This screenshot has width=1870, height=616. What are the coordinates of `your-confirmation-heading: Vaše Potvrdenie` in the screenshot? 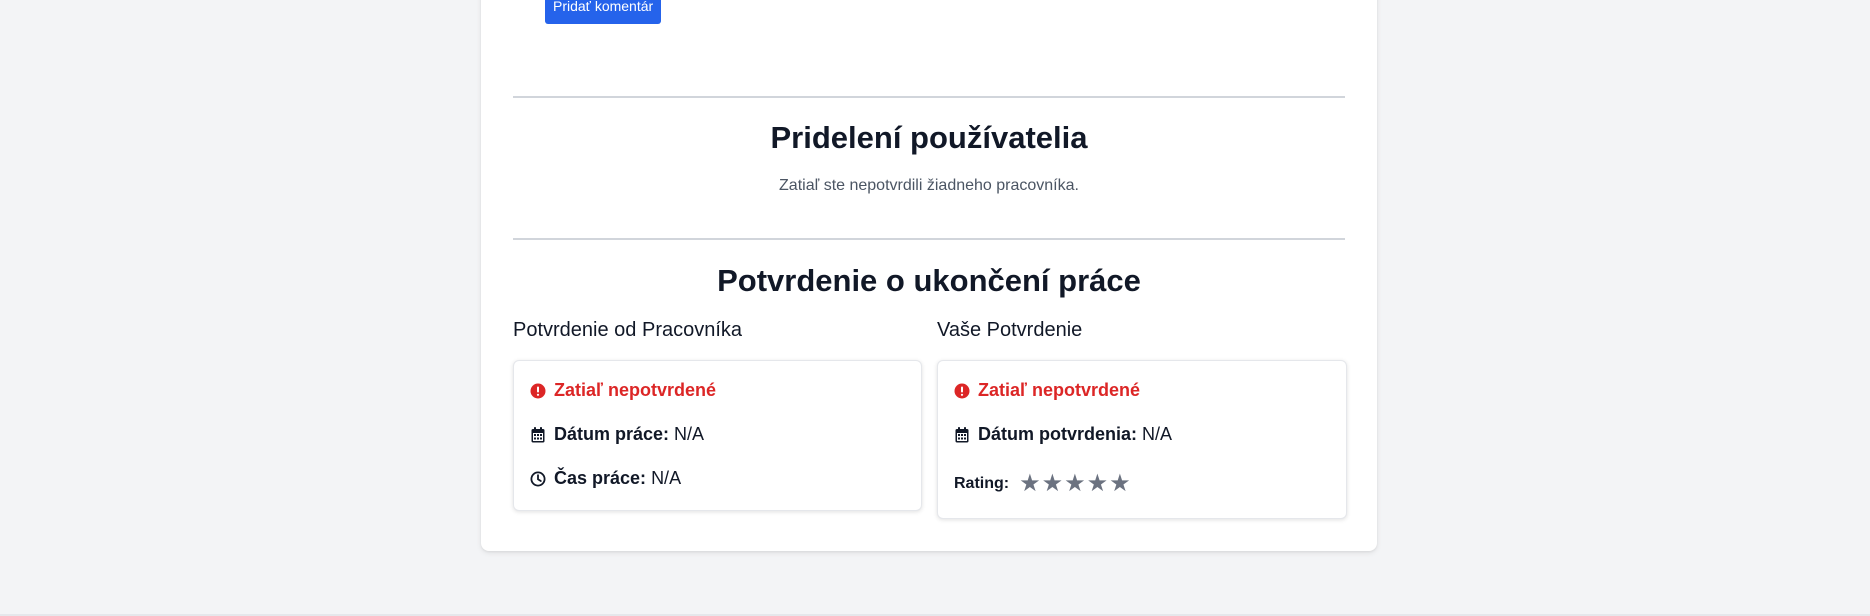 It's located at (1010, 330).